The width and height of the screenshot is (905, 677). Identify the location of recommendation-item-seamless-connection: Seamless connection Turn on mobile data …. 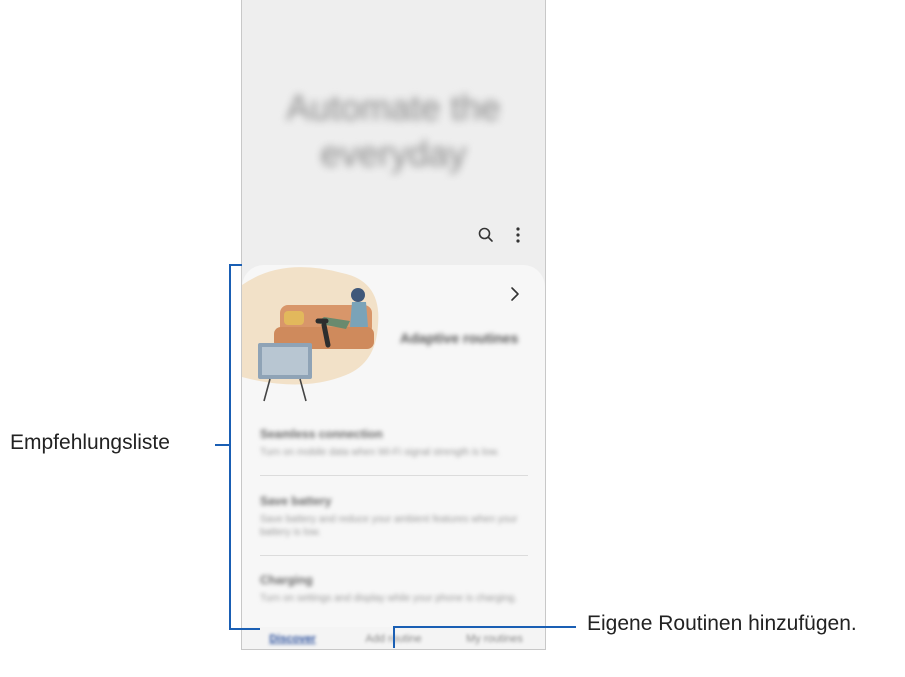
(394, 443).